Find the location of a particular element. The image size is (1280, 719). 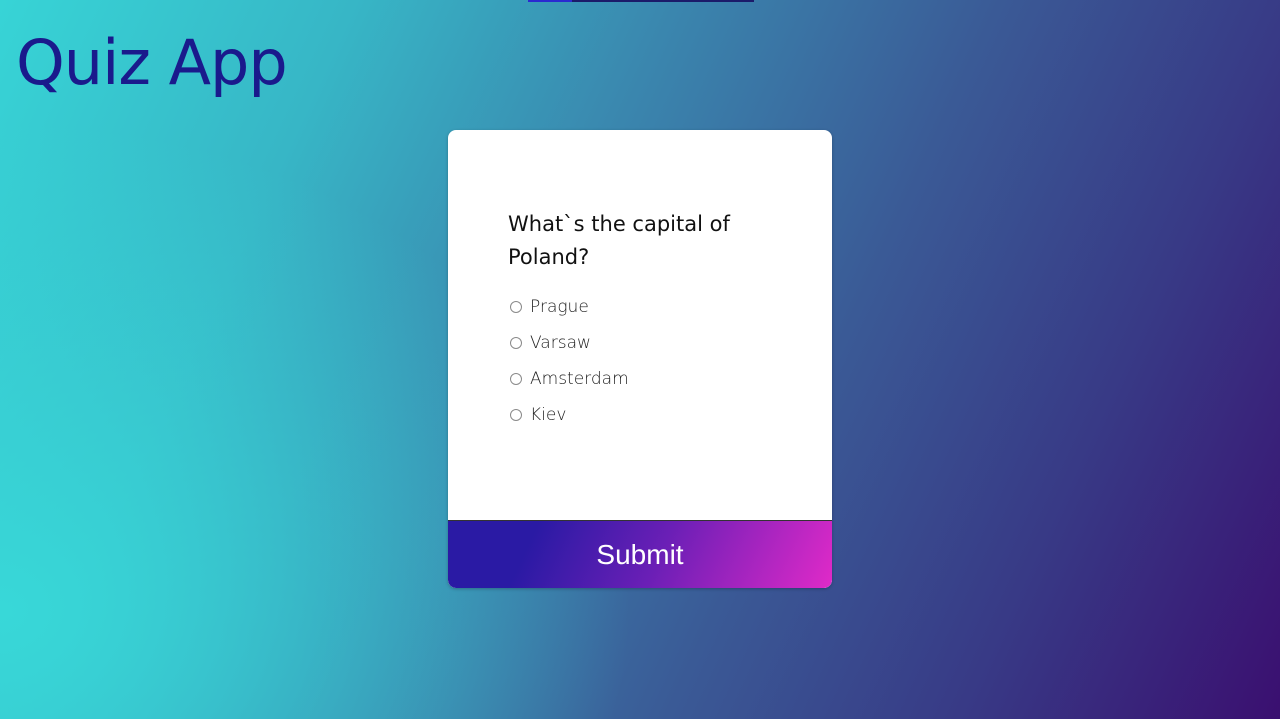

answer-label: Prague is located at coordinates (559, 307).